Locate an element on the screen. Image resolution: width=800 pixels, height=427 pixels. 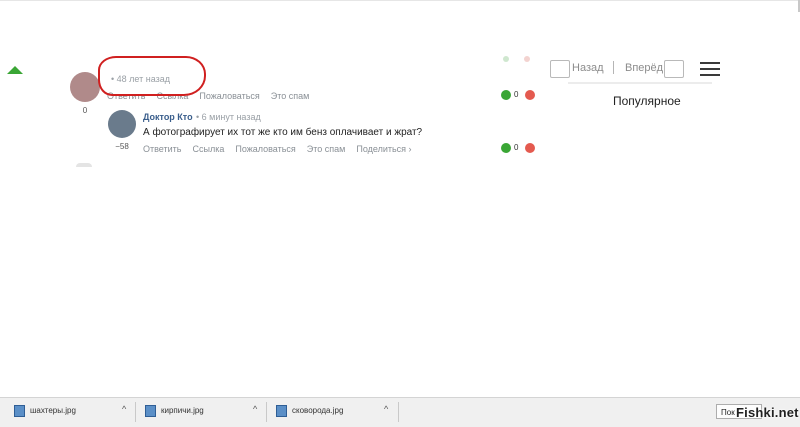
download-item: шахтеры.jpg ^ is located at coordinates (73, 412).